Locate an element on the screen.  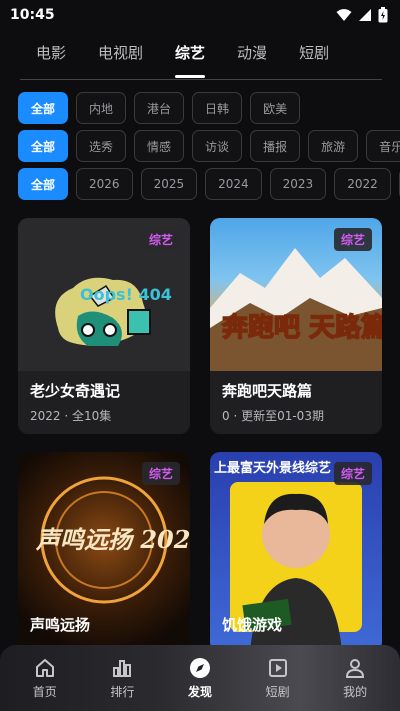
filter-genre-news: 播报 is located at coordinates (275, 146).